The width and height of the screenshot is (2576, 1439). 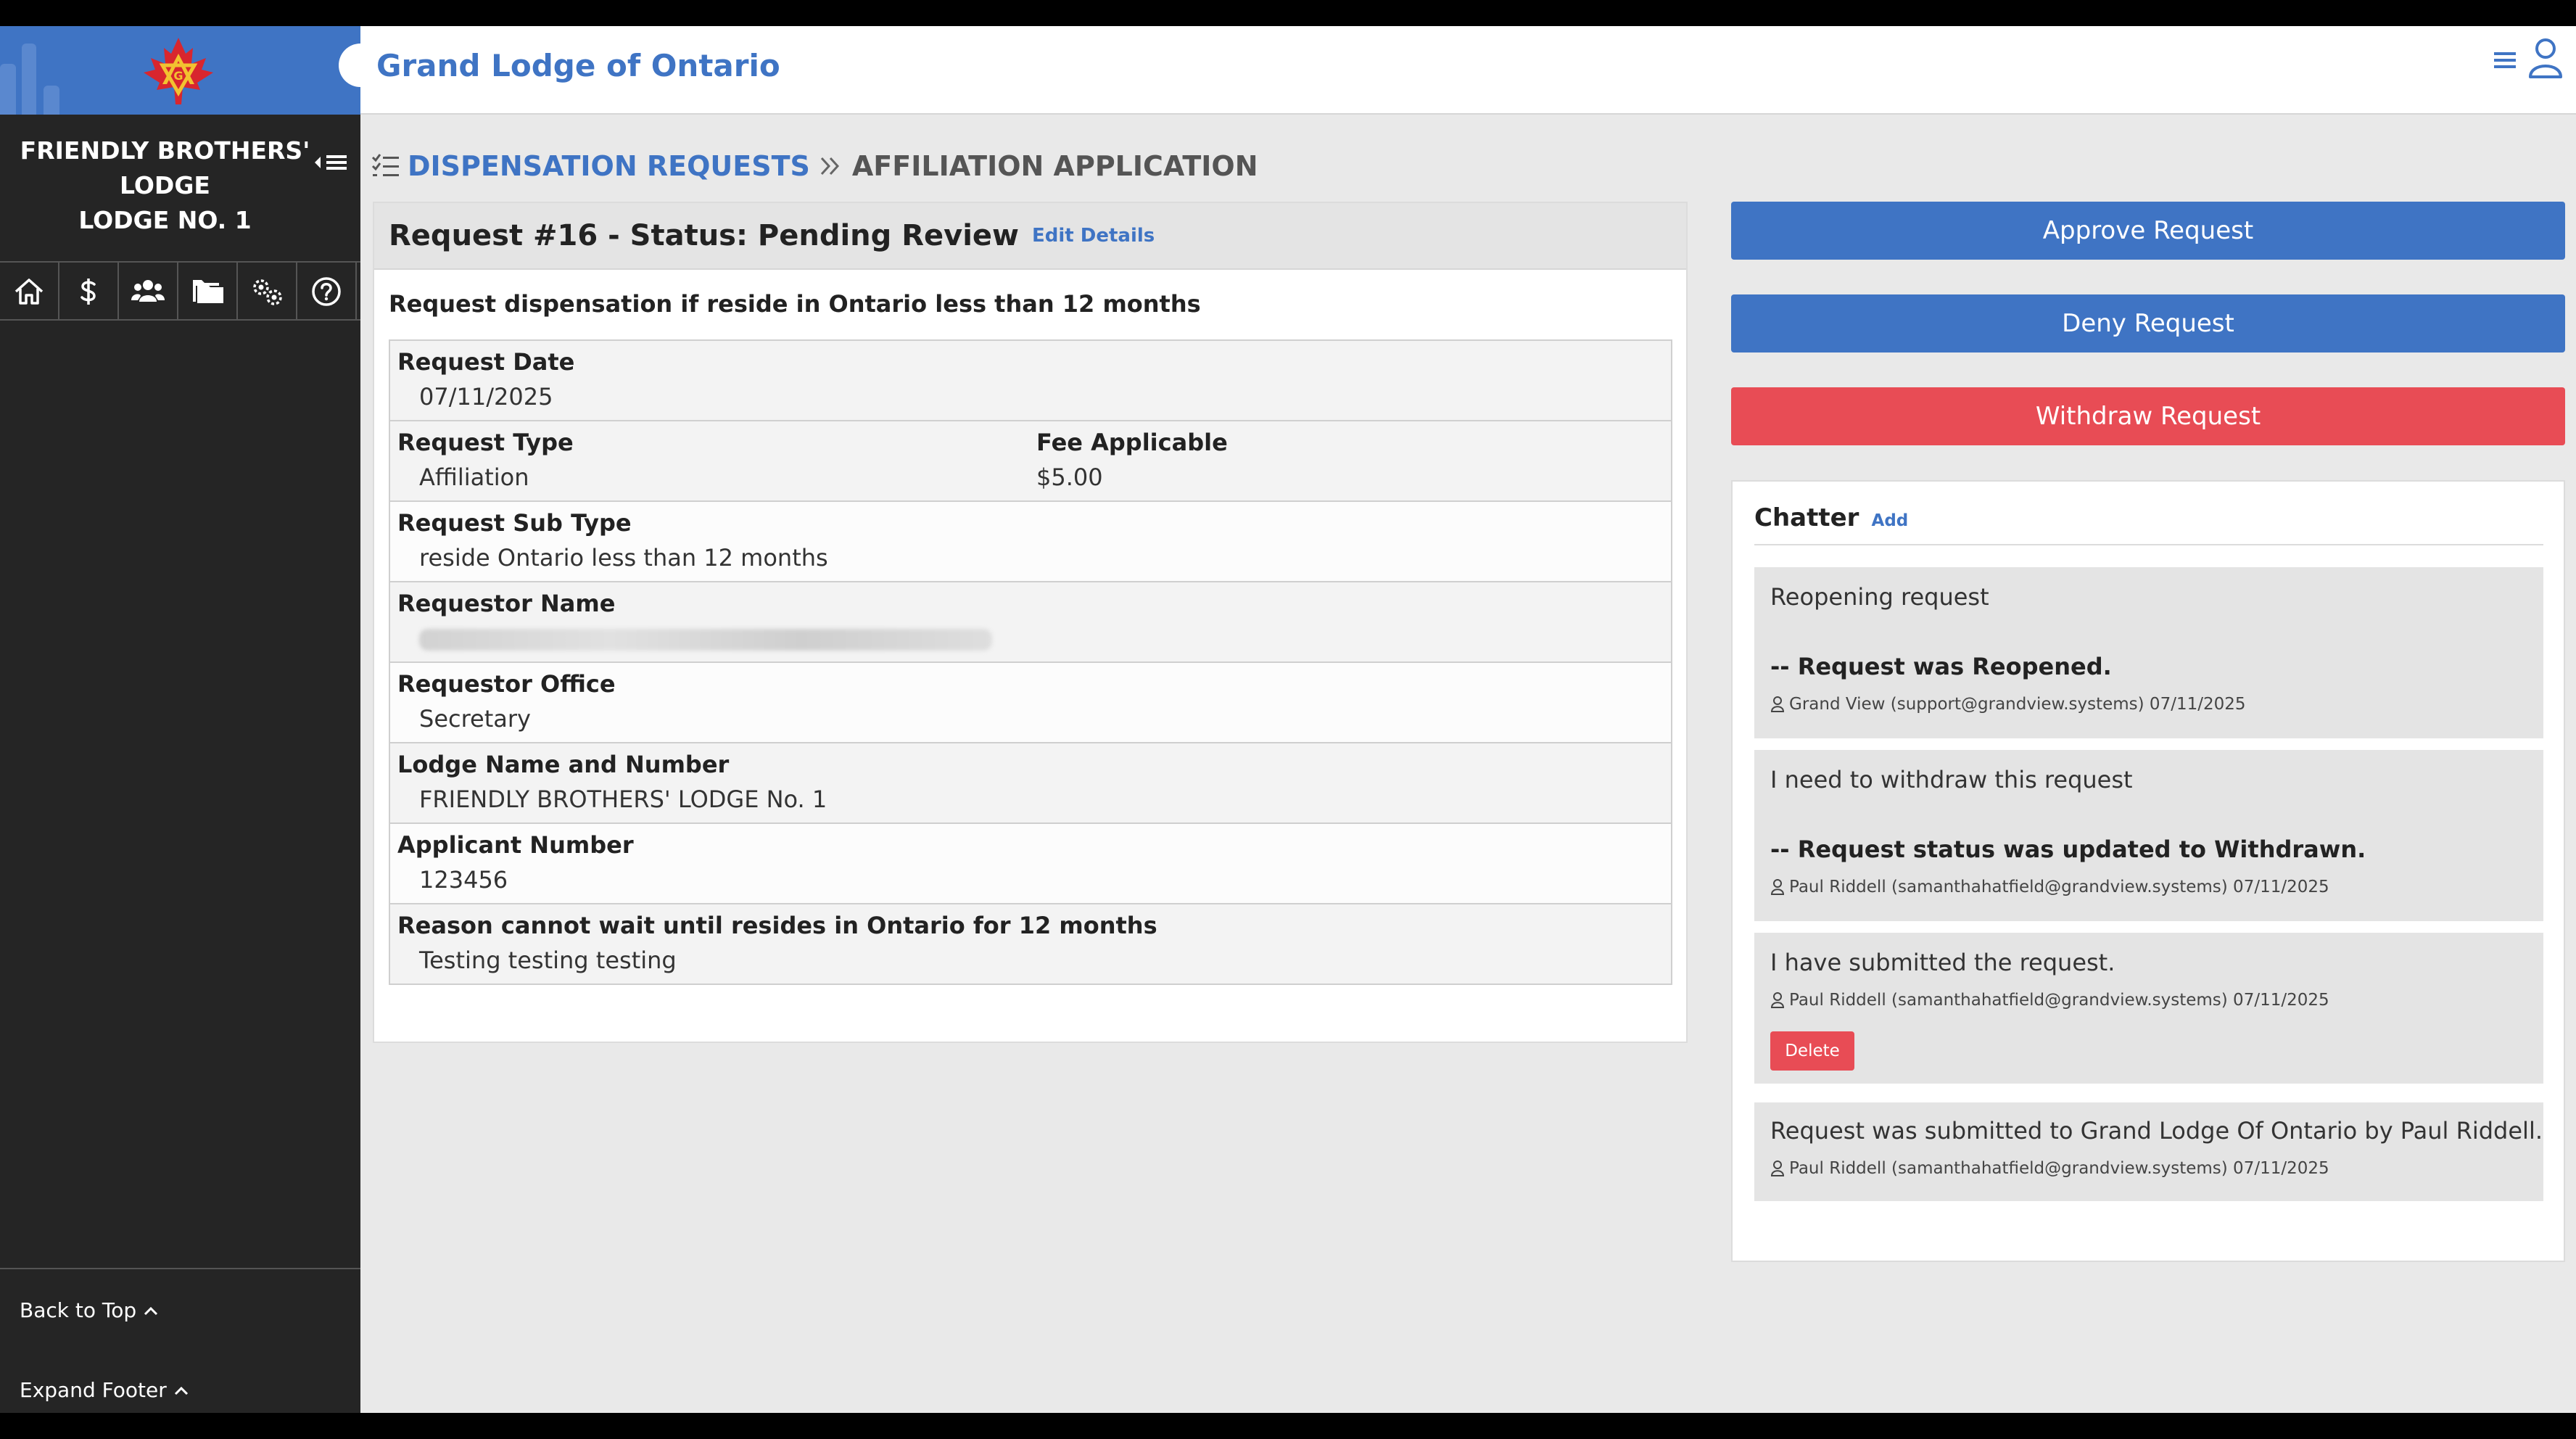 What do you see at coordinates (1812, 1051) in the screenshot?
I see `delete-message-button: Delete` at bounding box center [1812, 1051].